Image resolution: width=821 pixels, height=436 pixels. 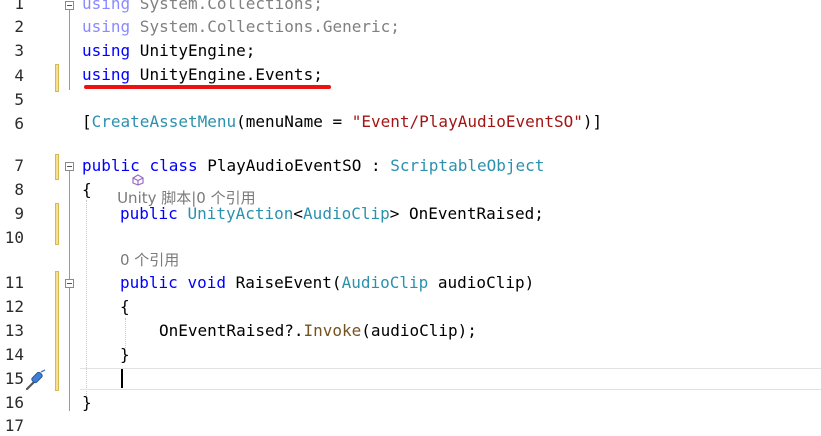 I want to click on line-number: 15, so click(x=14, y=378).